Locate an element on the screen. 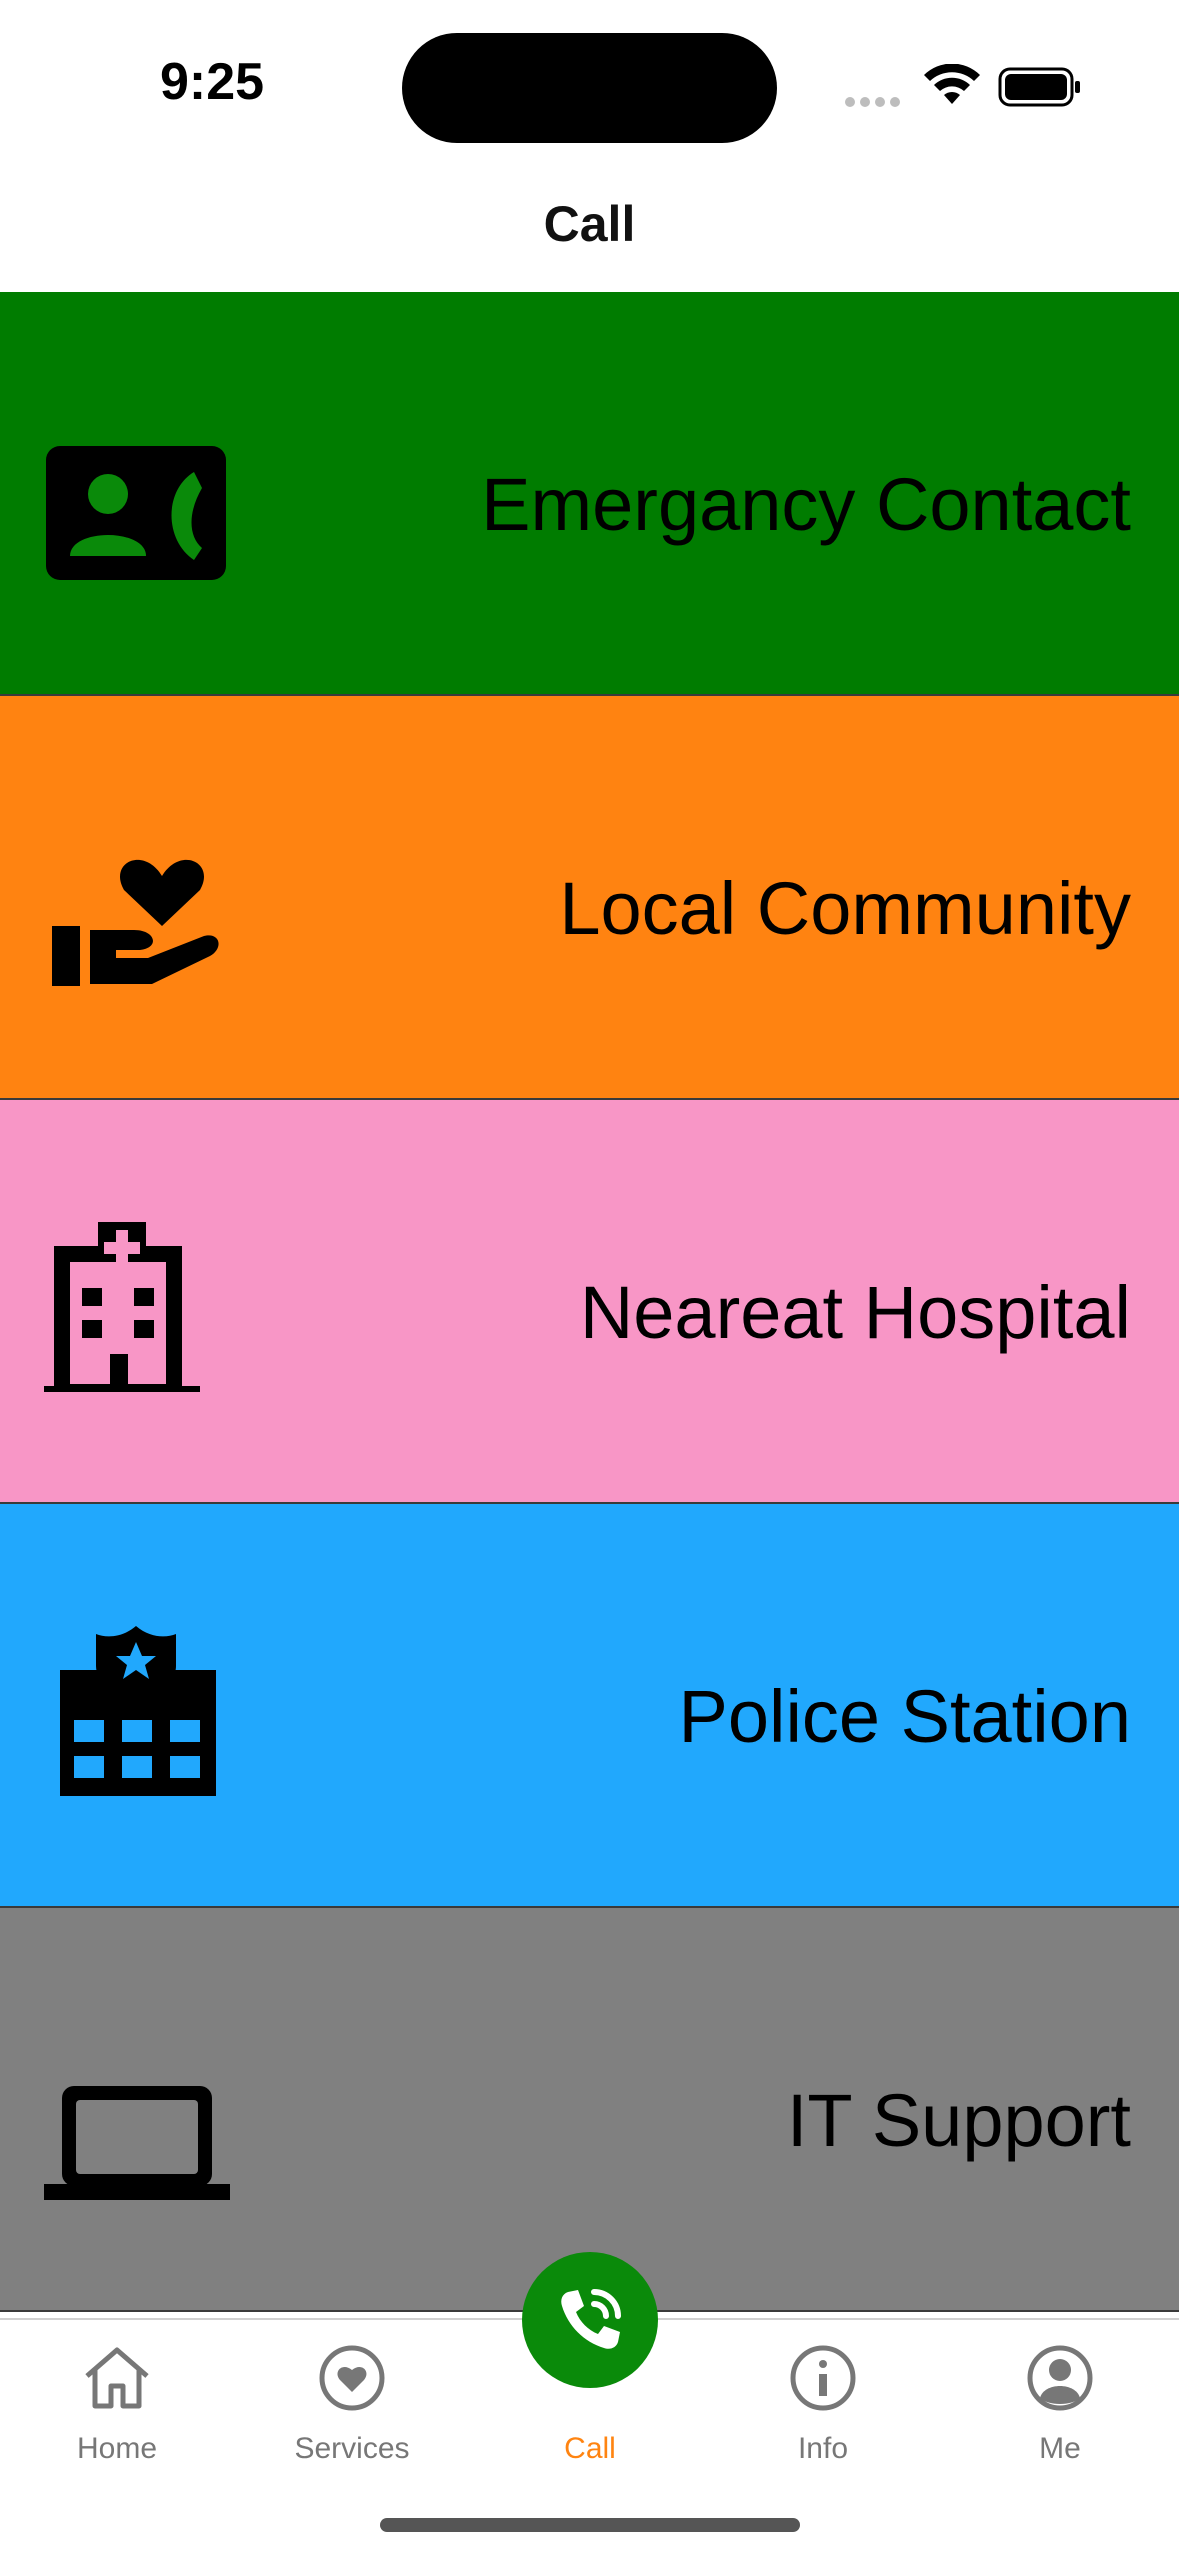 This screenshot has width=1179, height=2558. phone-call-icon is located at coordinates (591, 2319).